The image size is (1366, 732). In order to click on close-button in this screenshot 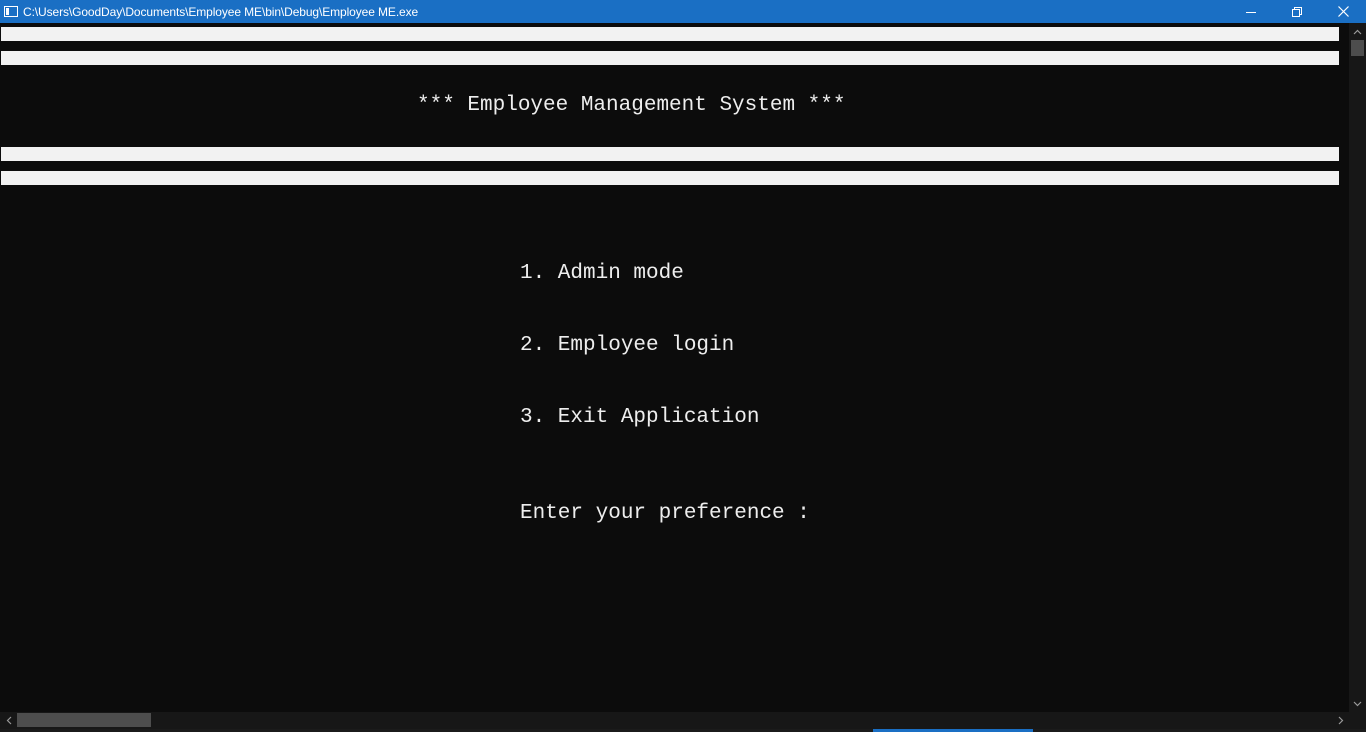, I will do `click(1343, 11)`.